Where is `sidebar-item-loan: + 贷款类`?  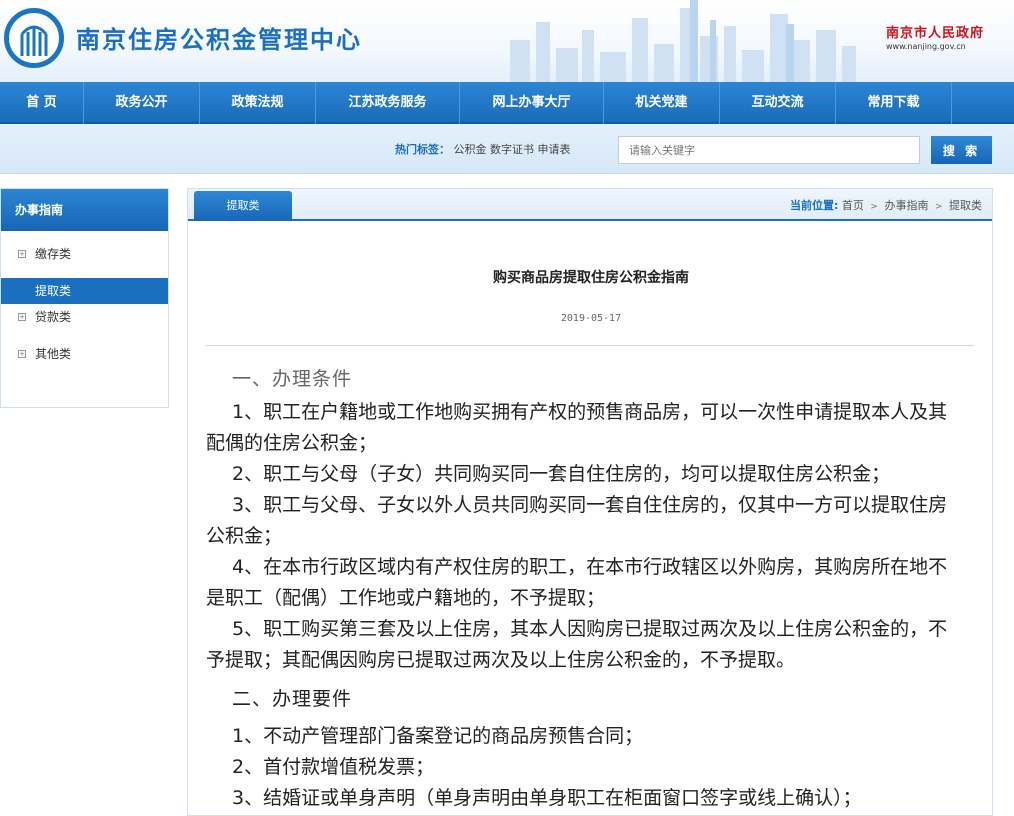
sidebar-item-loan: + 贷款类 is located at coordinates (84, 317).